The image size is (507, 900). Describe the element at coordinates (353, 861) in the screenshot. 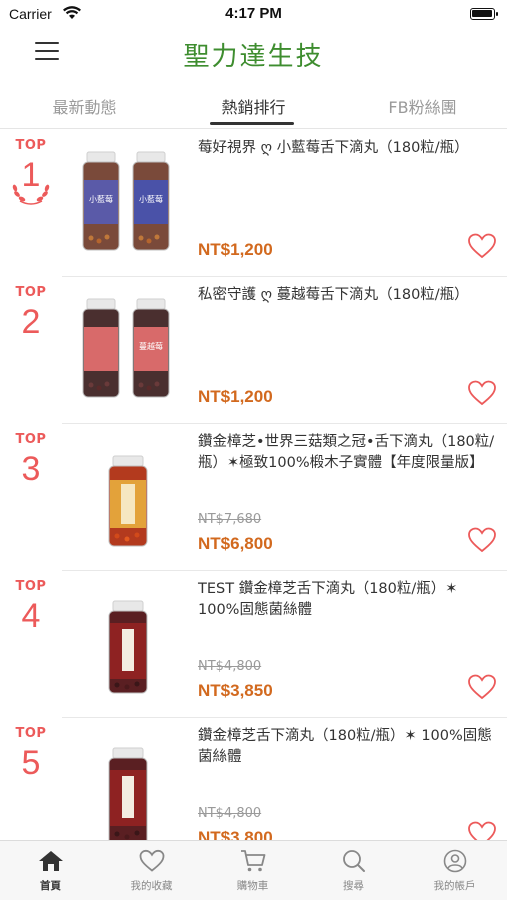

I see `search-icon` at that location.